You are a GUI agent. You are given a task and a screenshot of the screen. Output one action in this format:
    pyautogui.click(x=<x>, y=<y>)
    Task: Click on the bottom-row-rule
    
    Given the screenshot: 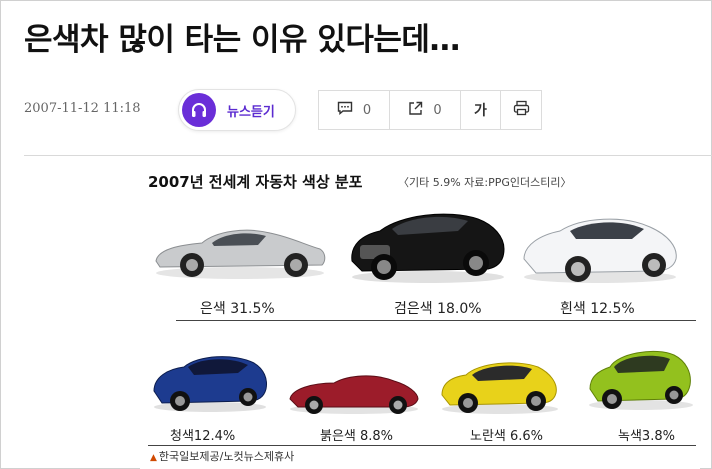 What is the action you would take?
    pyautogui.click(x=422, y=445)
    